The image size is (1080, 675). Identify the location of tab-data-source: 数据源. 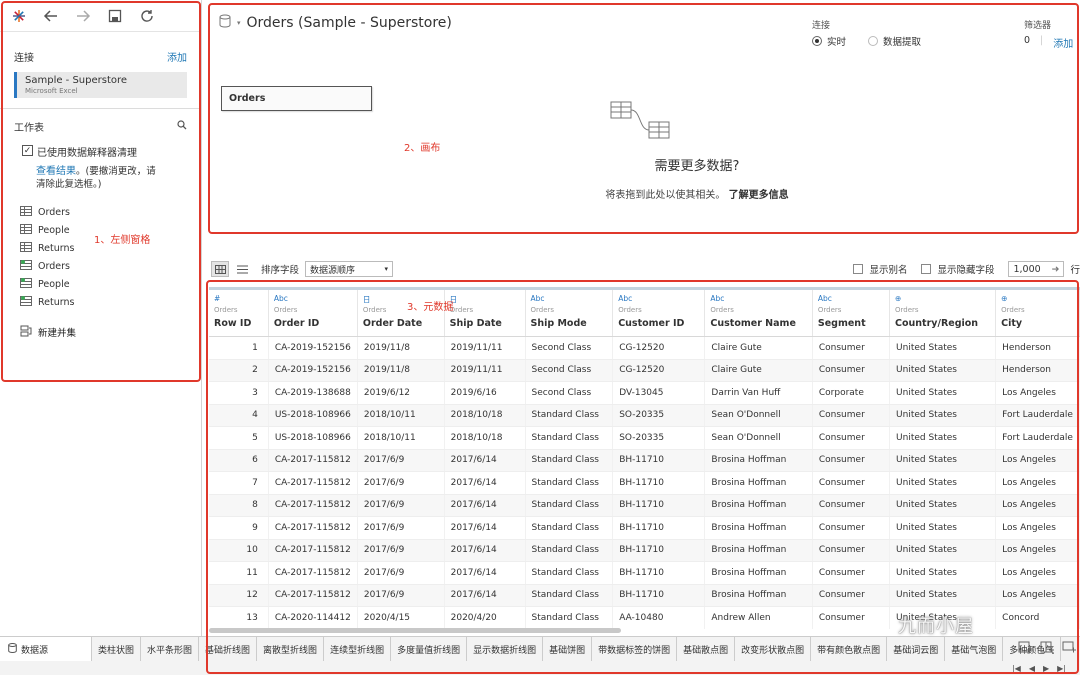
(46, 649).